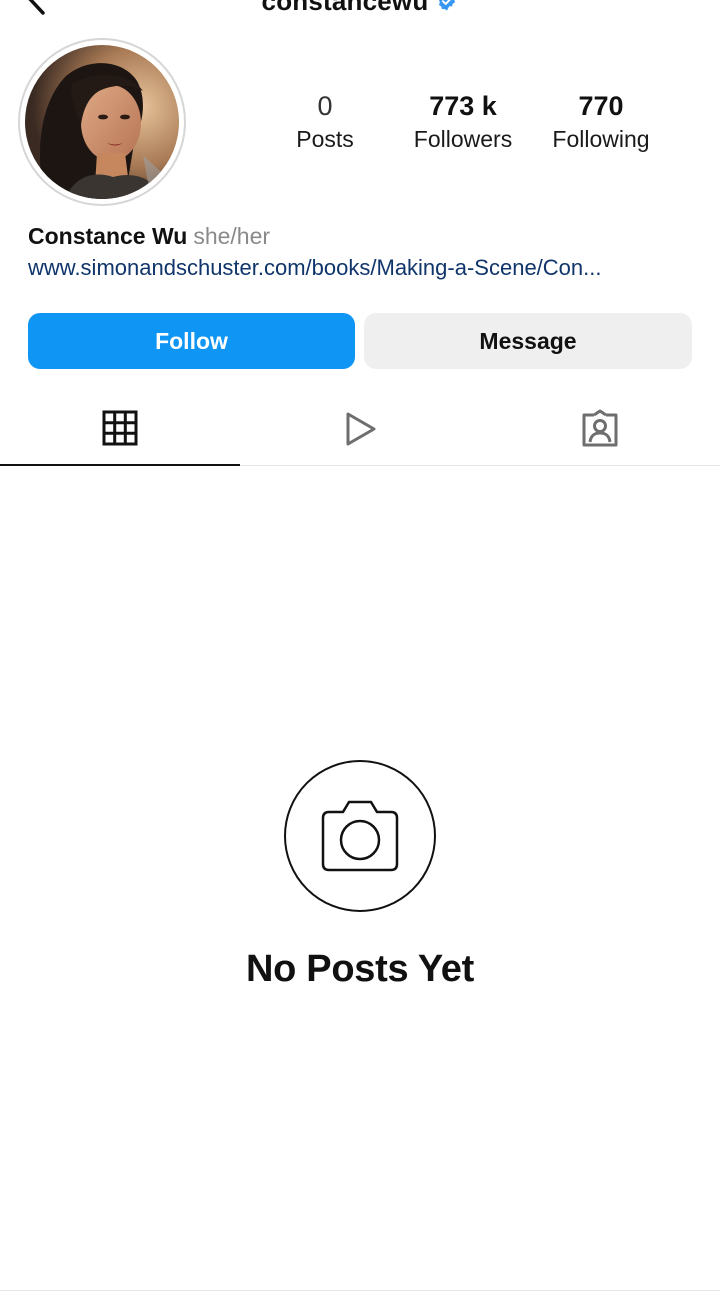 This screenshot has width=720, height=1315. I want to click on avatar, so click(102, 122).